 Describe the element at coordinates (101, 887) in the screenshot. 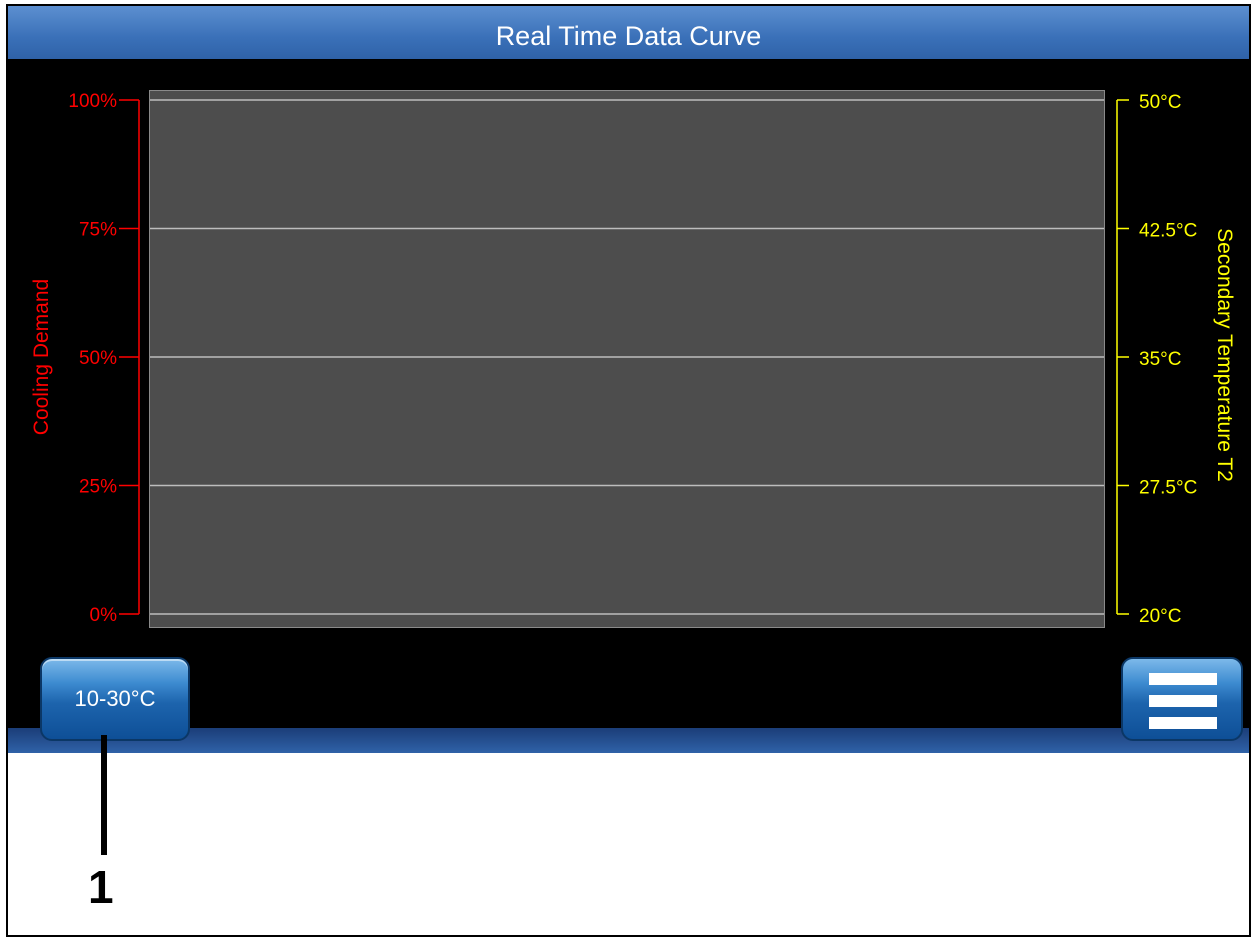

I see `callout-number: 1` at that location.